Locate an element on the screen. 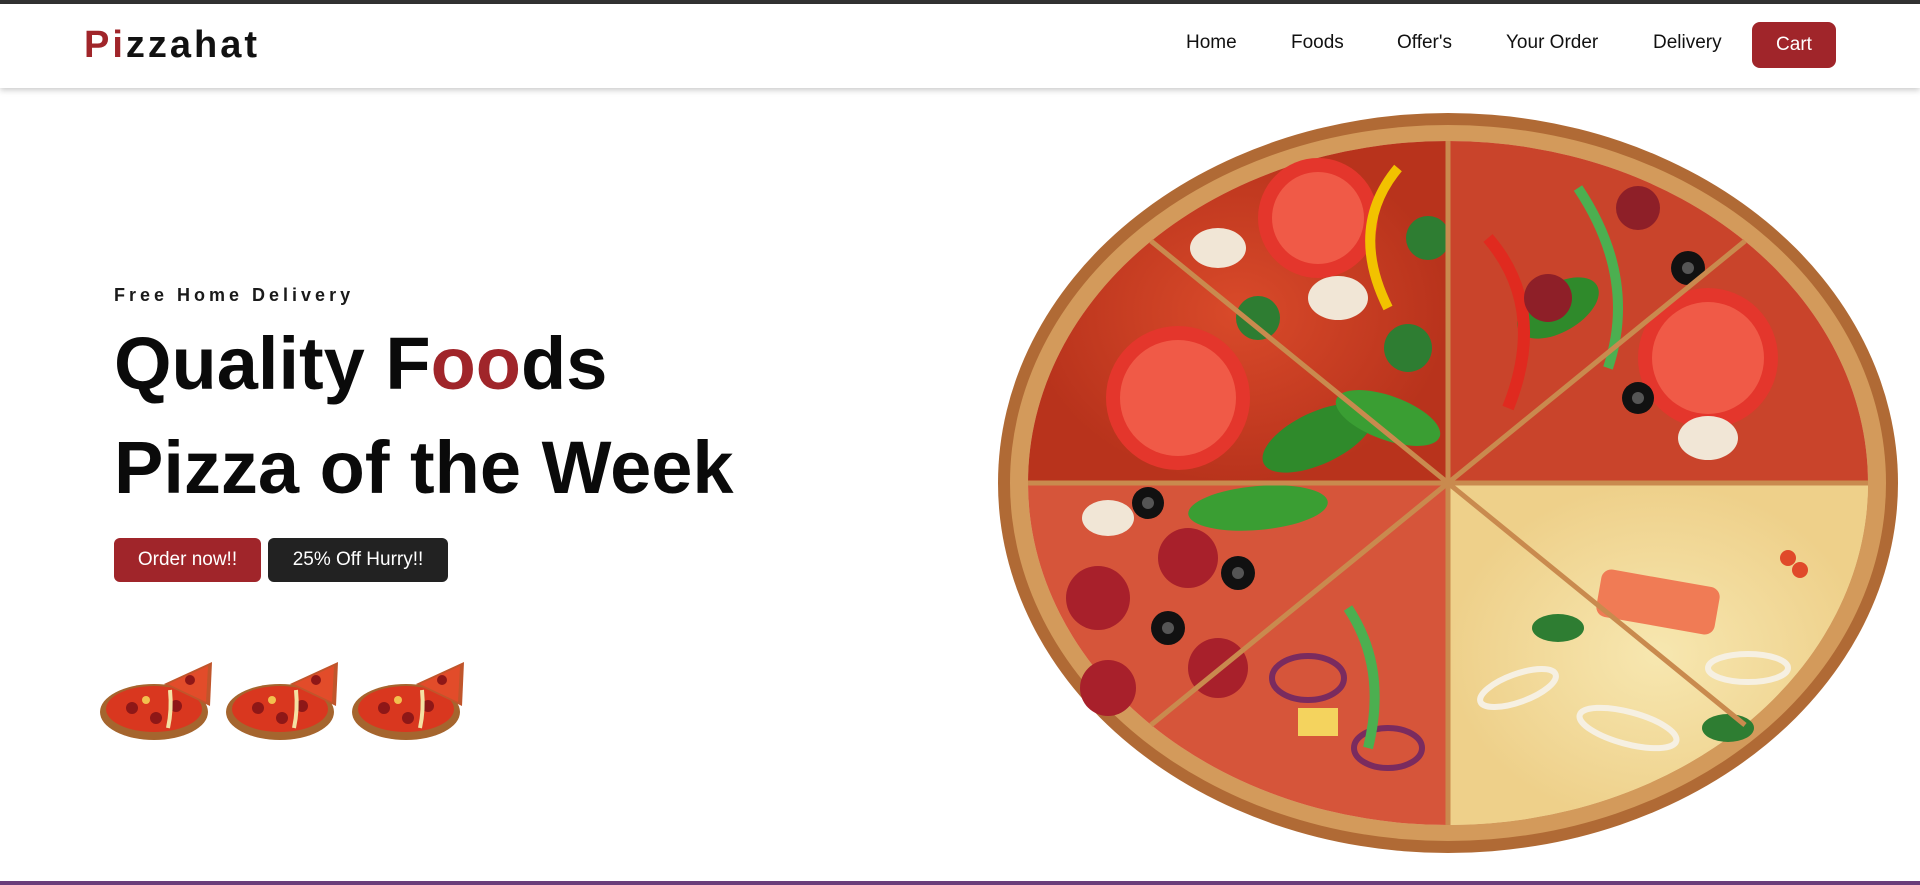 The height and width of the screenshot is (885, 1920). logo-accent: Pi is located at coordinates (105, 45).